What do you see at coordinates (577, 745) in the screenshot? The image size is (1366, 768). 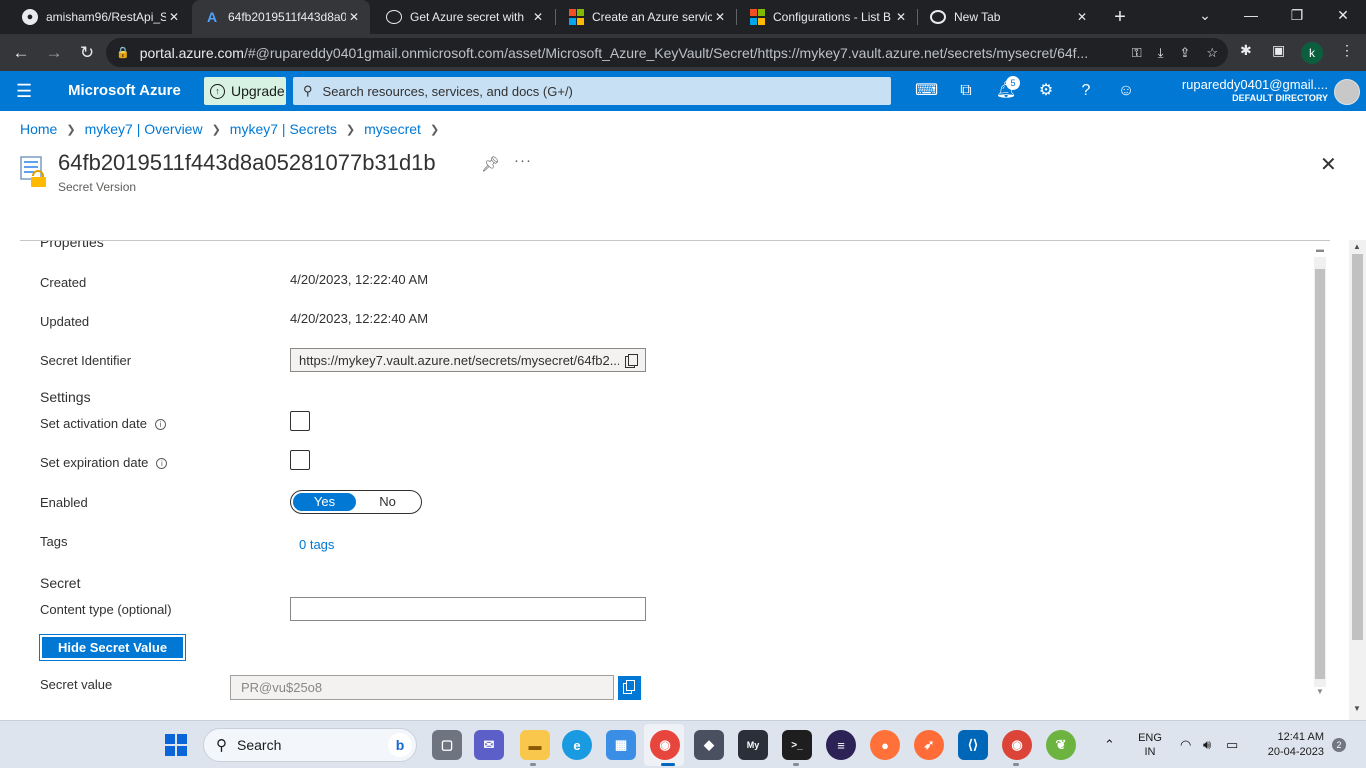 I see `edge-icon: e` at bounding box center [577, 745].